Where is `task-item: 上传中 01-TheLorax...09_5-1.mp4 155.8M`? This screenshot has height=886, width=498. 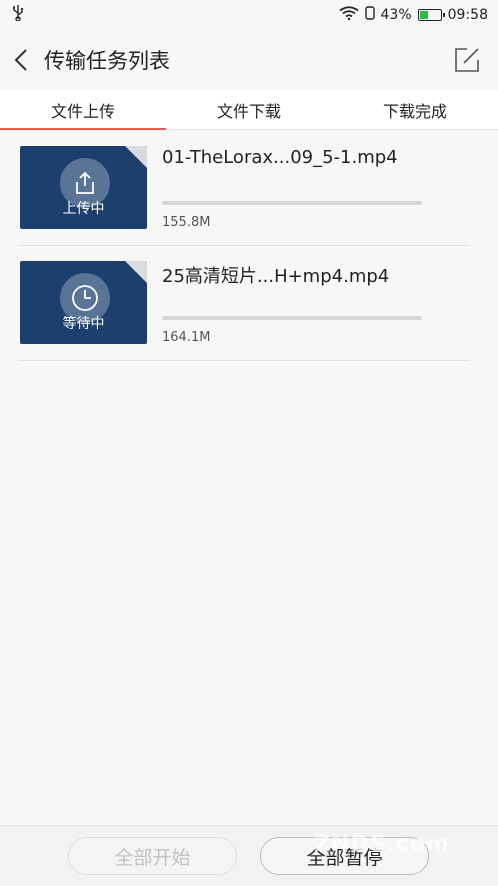 task-item: 上传中 01-TheLorax...09_5-1.mp4 155.8M is located at coordinates (244, 188).